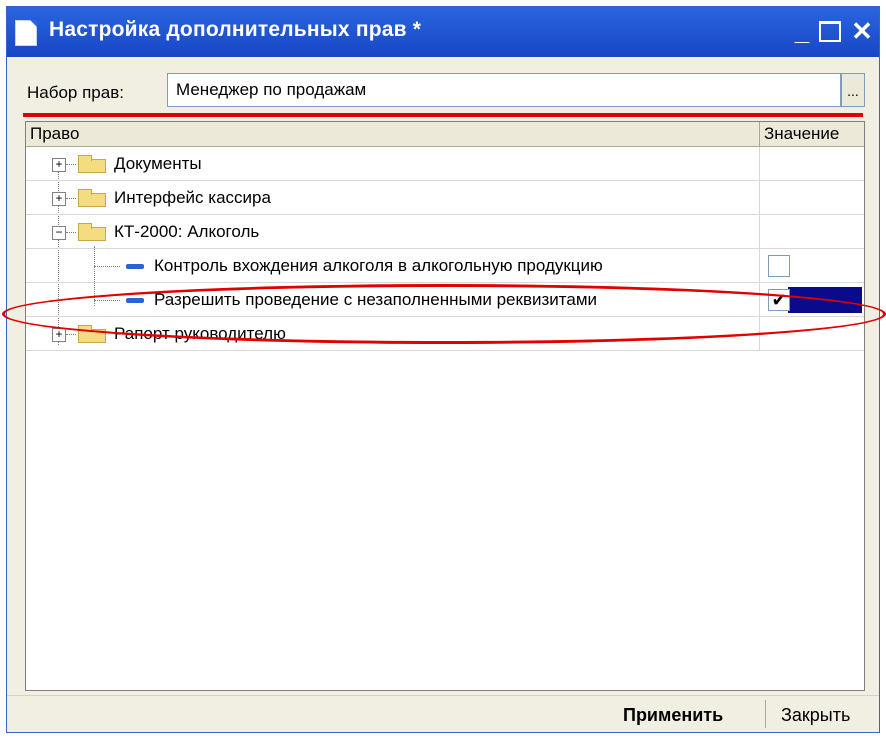  Describe the element at coordinates (801, 134) in the screenshot. I see `column-header-value: Значение` at that location.